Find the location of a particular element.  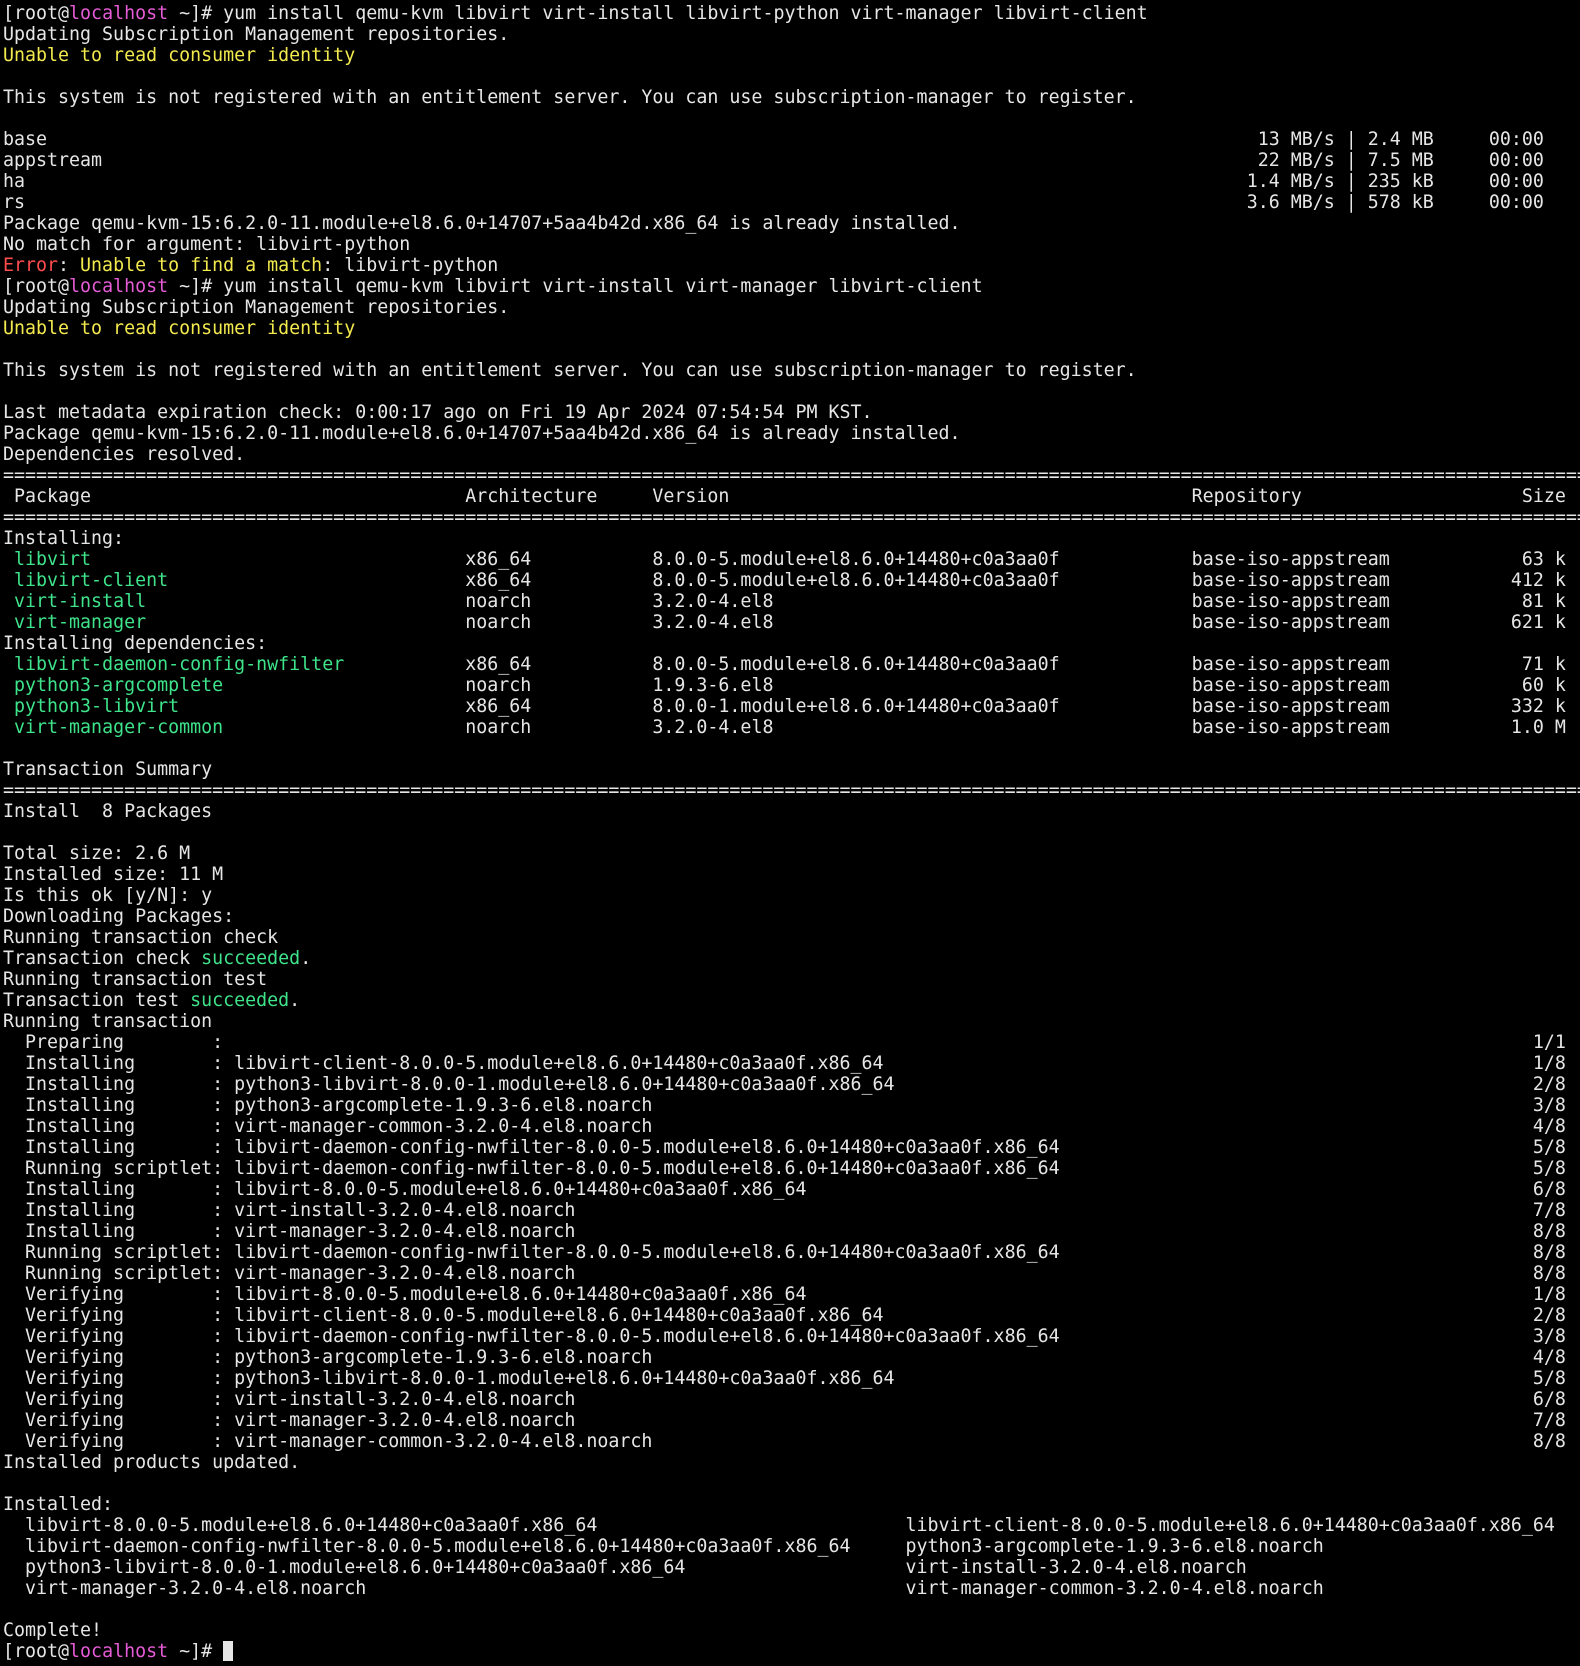

terminal-line: [root@localhost ~]# is located at coordinates (791, 1651).